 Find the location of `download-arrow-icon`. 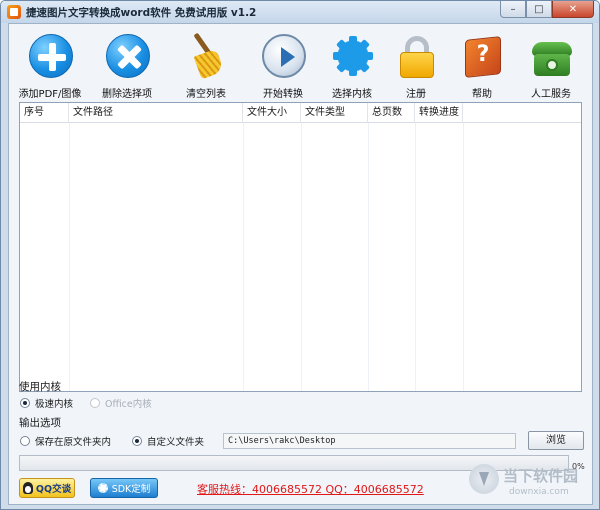

download-arrow-icon is located at coordinates (484, 479).